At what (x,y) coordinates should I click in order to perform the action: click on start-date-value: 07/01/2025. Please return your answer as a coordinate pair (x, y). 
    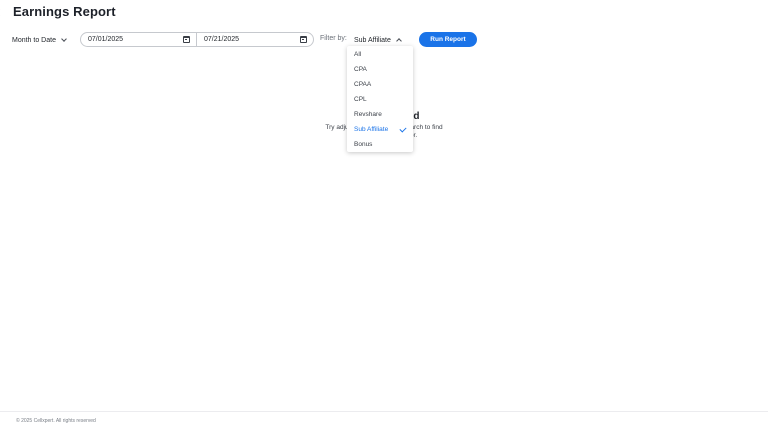
    Looking at the image, I should click on (106, 39).